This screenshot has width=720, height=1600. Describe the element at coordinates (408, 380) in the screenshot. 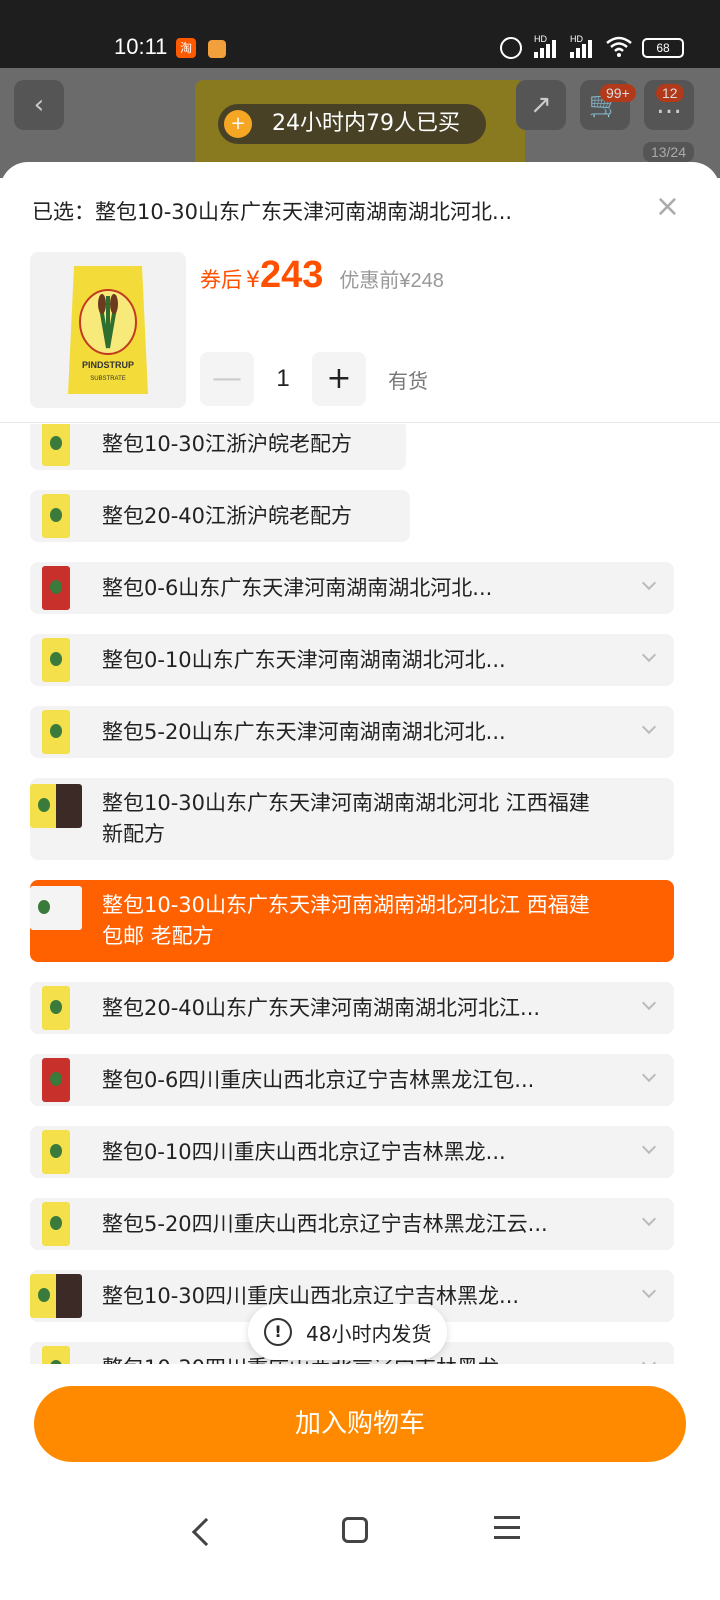

I see `stock-status: 有货` at that location.